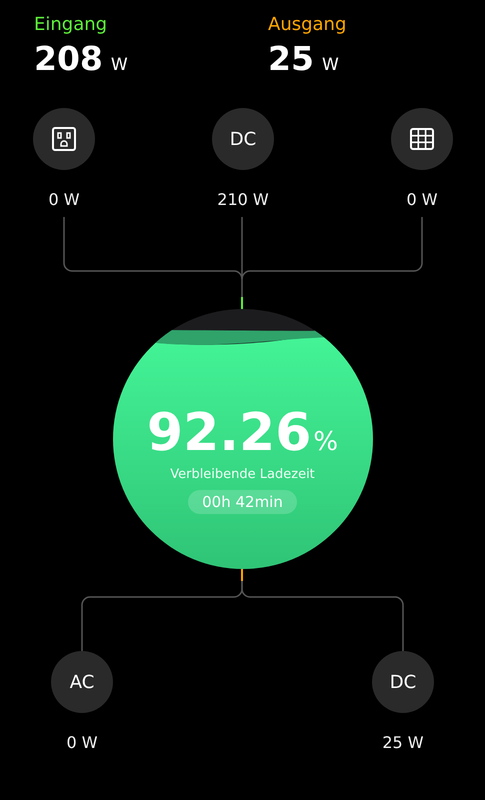 The height and width of the screenshot is (800, 485). Describe the element at coordinates (82, 742) in the screenshot. I see `output-reading: 0 W` at that location.